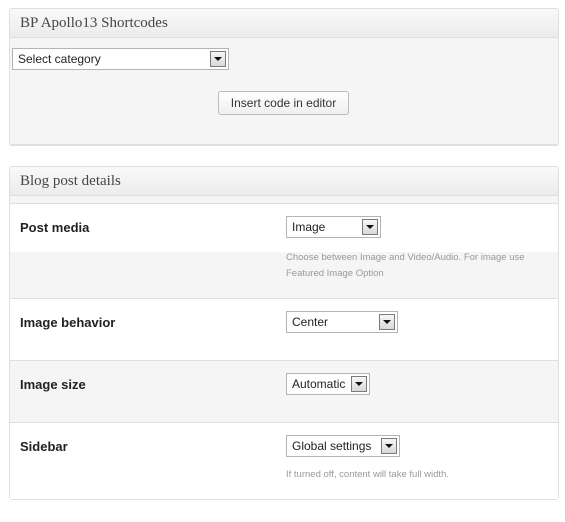  I want to click on blog-box-header: Blog post details, so click(284, 181).